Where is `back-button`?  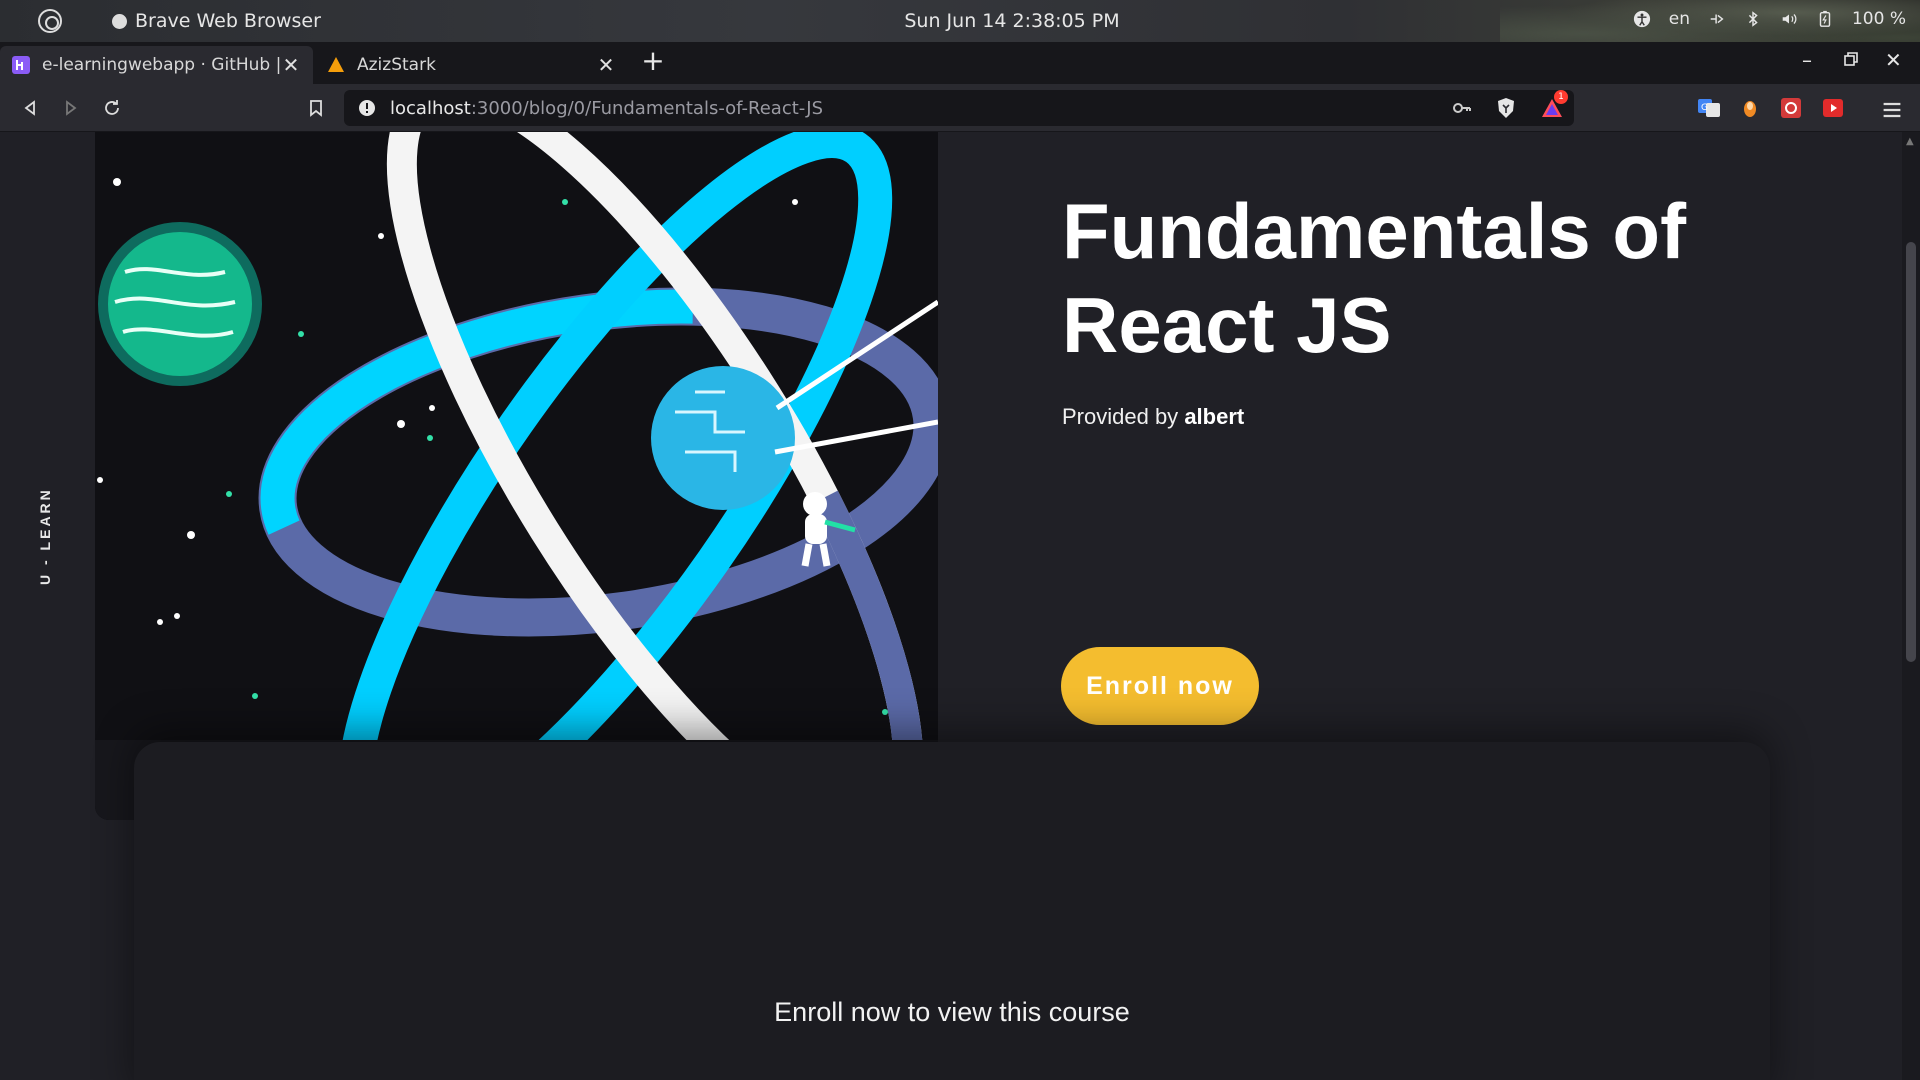
back-button is located at coordinates (30, 108).